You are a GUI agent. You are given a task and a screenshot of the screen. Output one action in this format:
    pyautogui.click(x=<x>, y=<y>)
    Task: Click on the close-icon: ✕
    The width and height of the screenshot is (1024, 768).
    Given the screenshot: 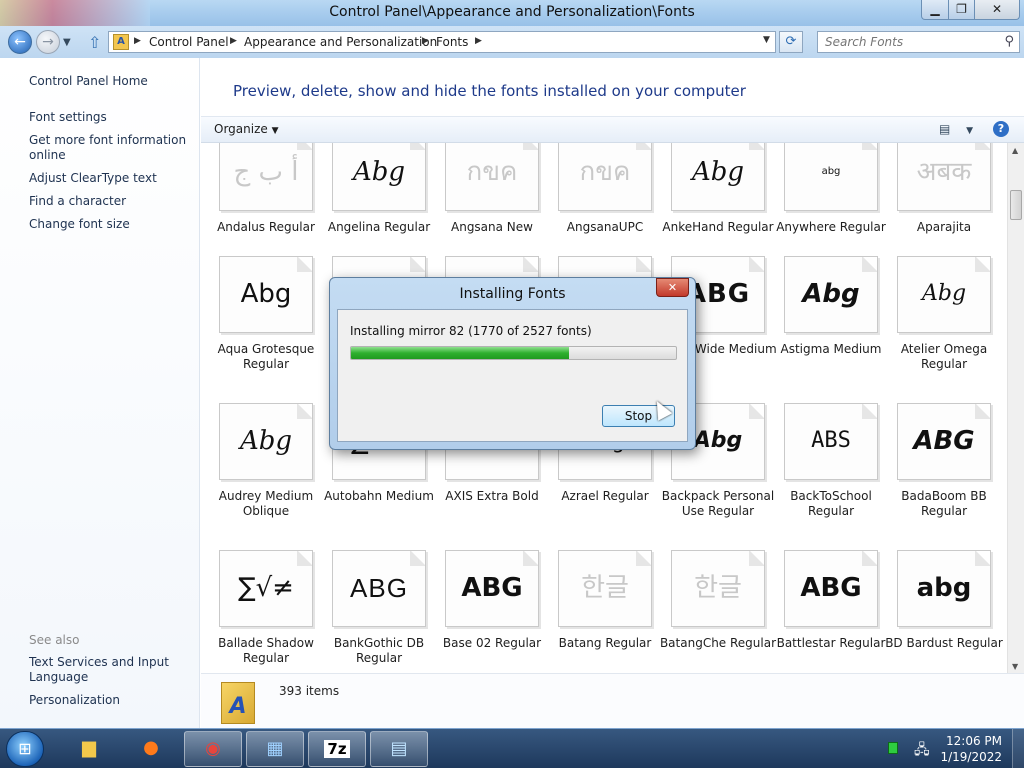 What is the action you would take?
    pyautogui.click(x=997, y=9)
    